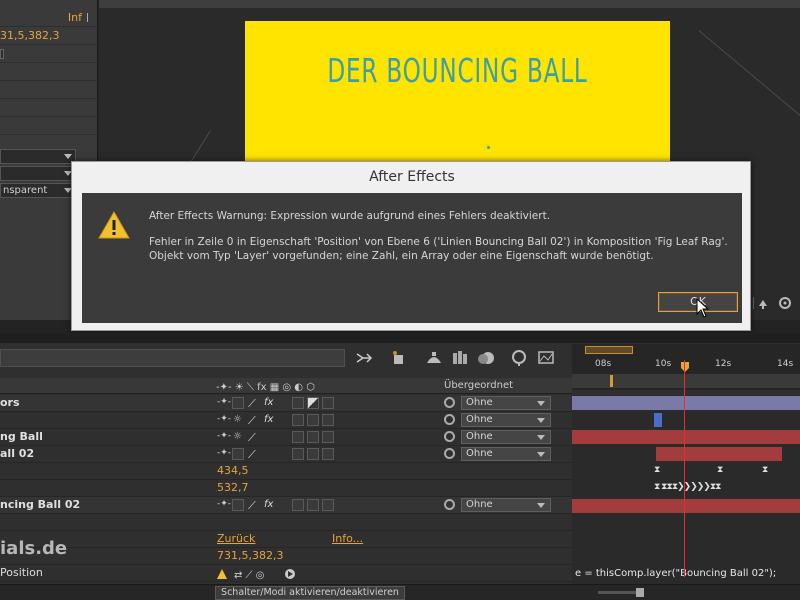  What do you see at coordinates (313, 403) in the screenshot?
I see `adjustment-layer-icon` at bounding box center [313, 403].